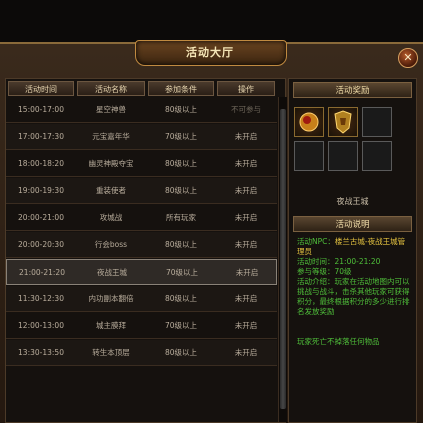 The width and height of the screenshot is (423, 423). Describe the element at coordinates (111, 298) in the screenshot. I see `row-name: 内功副本翻倍` at that location.